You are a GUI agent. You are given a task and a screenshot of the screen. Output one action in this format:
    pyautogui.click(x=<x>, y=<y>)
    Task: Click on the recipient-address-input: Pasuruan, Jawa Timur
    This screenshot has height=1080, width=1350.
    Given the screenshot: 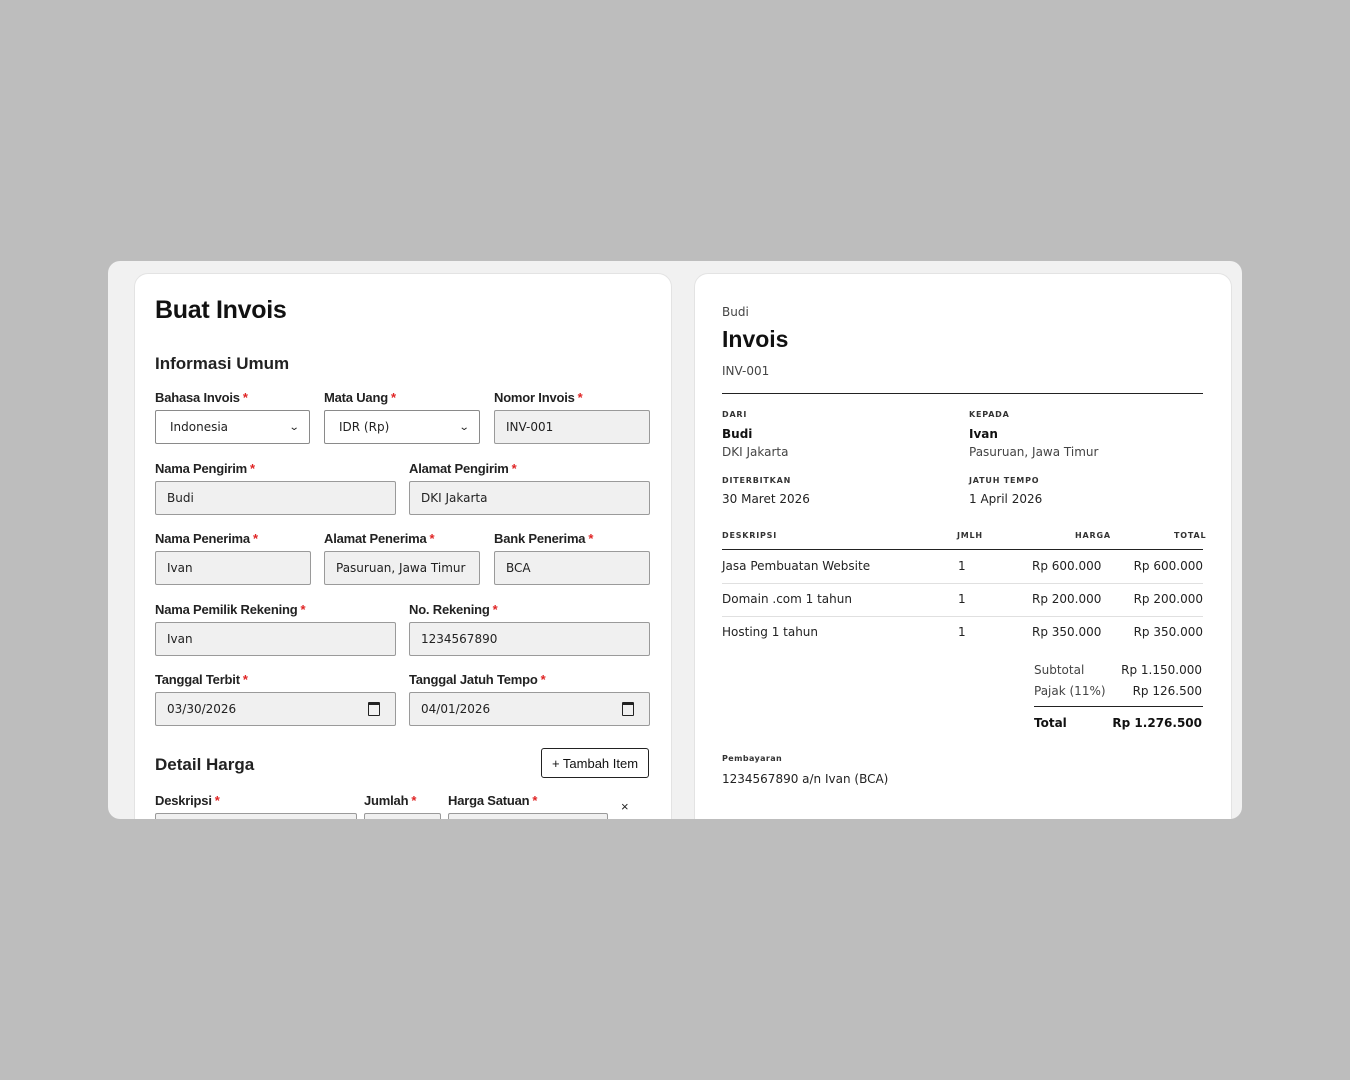 What is the action you would take?
    pyautogui.click(x=402, y=568)
    